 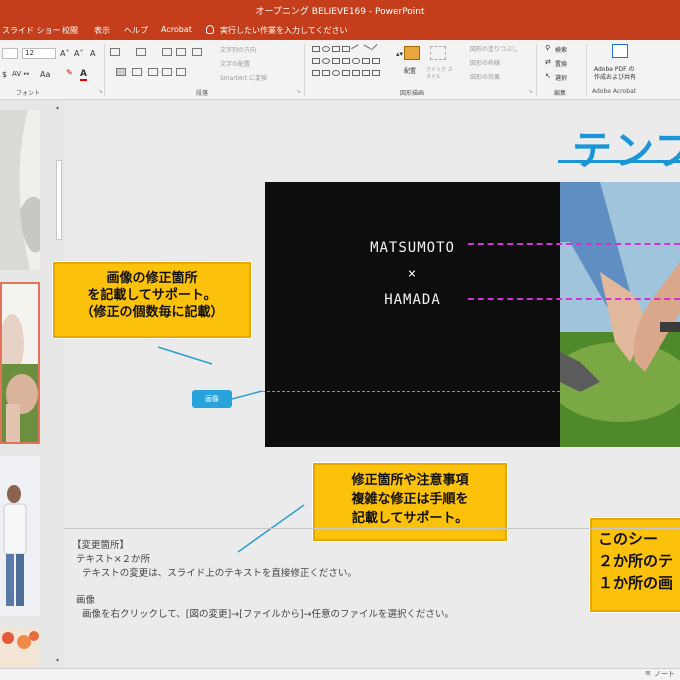 I want to click on tab-view: 表示, so click(x=102, y=30).